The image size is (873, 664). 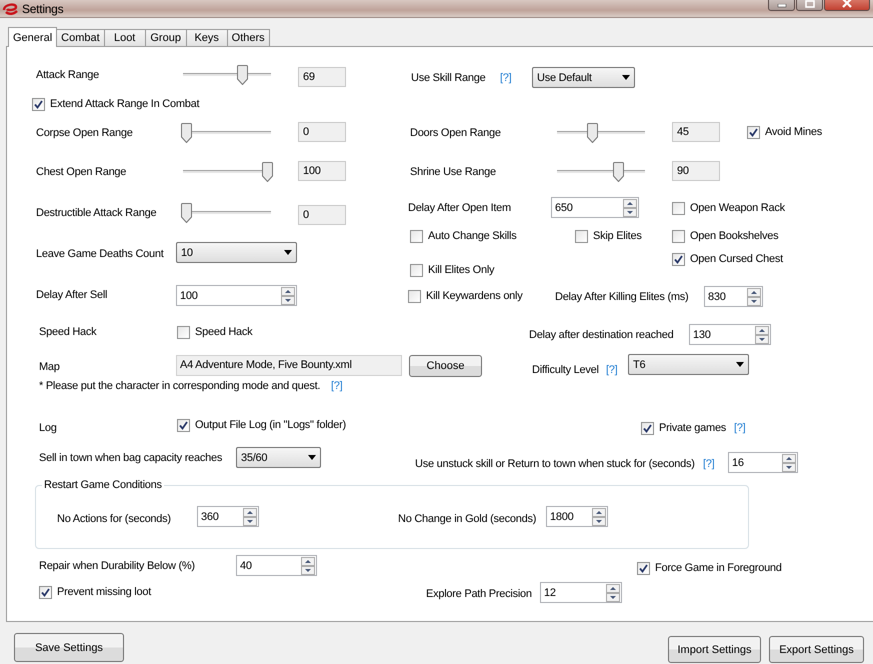 I want to click on checkbox: Auto Change Skills, so click(x=463, y=236).